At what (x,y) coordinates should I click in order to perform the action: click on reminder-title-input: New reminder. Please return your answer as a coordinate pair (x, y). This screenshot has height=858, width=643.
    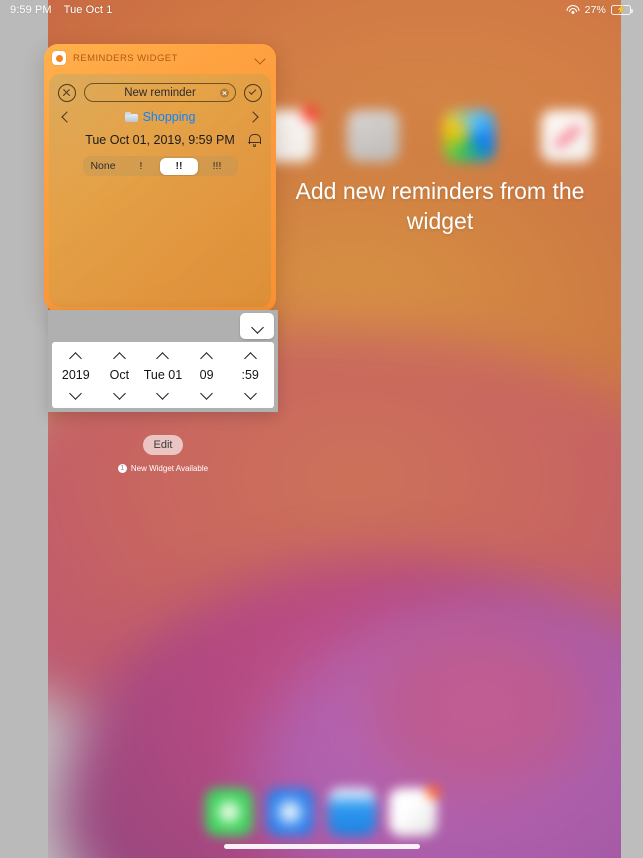
    Looking at the image, I should click on (160, 92).